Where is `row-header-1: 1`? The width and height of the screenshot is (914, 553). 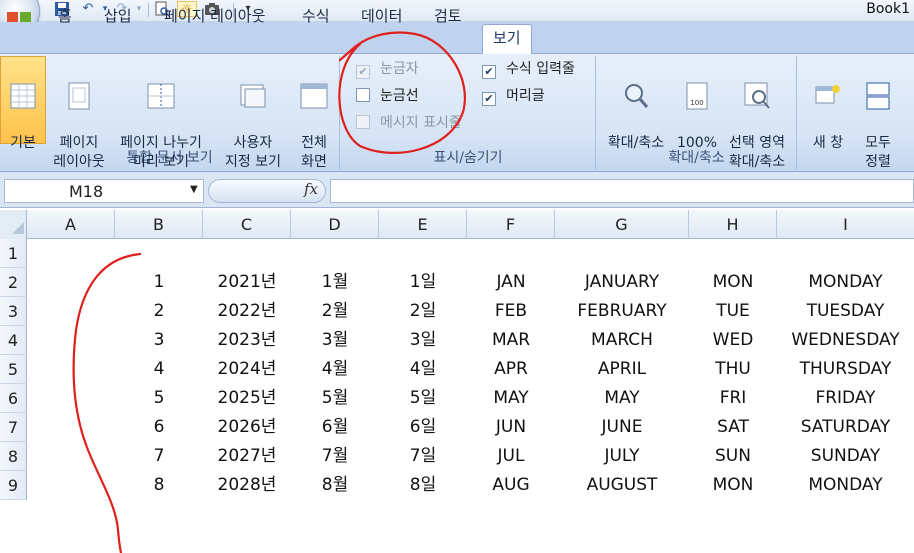 row-header-1: 1 is located at coordinates (13, 253).